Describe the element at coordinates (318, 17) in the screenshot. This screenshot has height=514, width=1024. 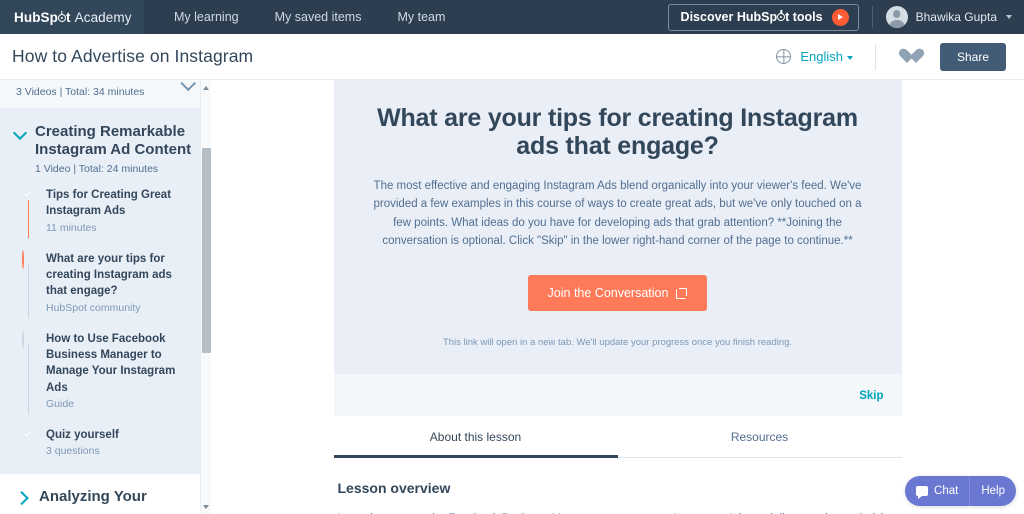
I see `nav-item-my-saved-items: My saved items` at that location.